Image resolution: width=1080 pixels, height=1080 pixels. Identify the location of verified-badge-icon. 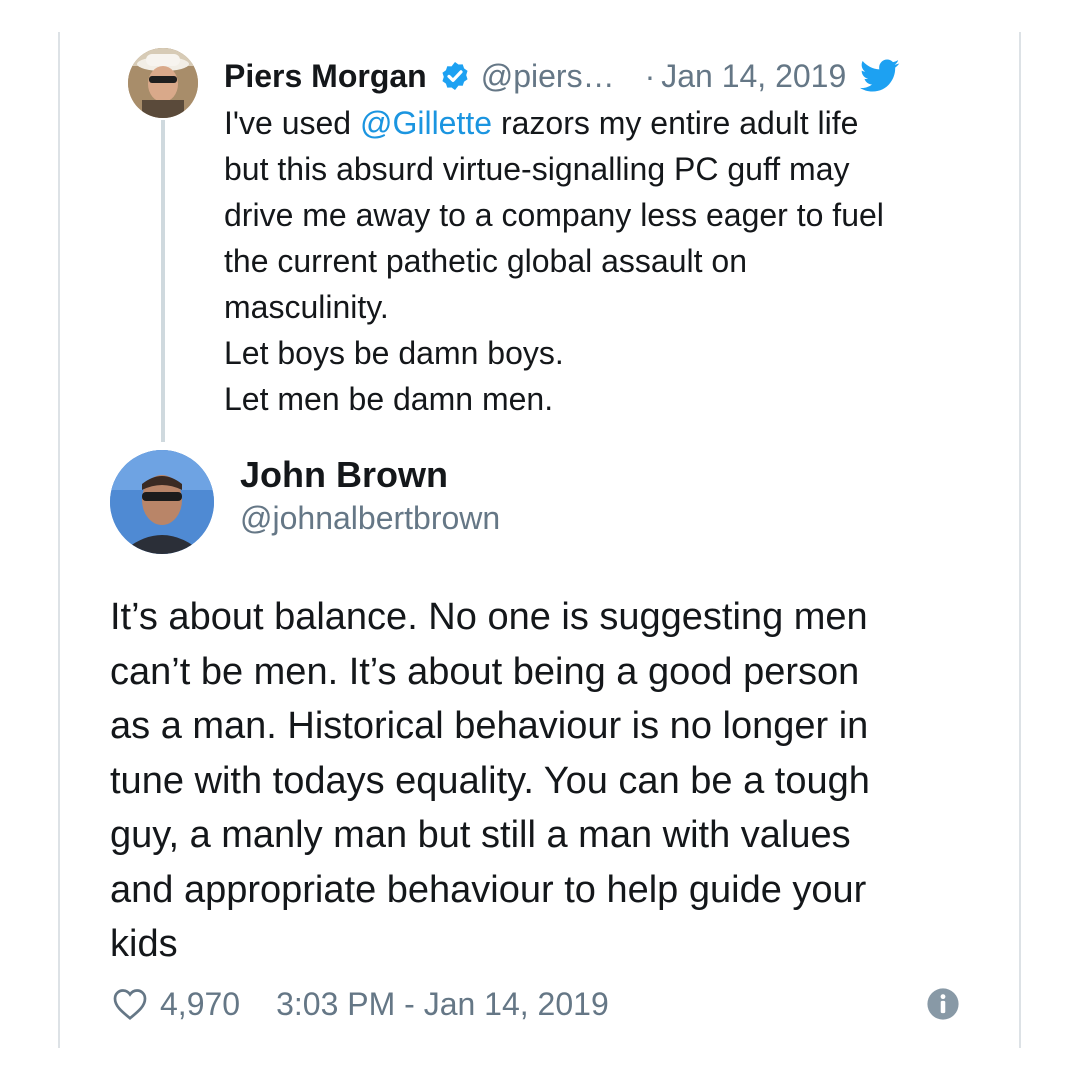
(455, 76).